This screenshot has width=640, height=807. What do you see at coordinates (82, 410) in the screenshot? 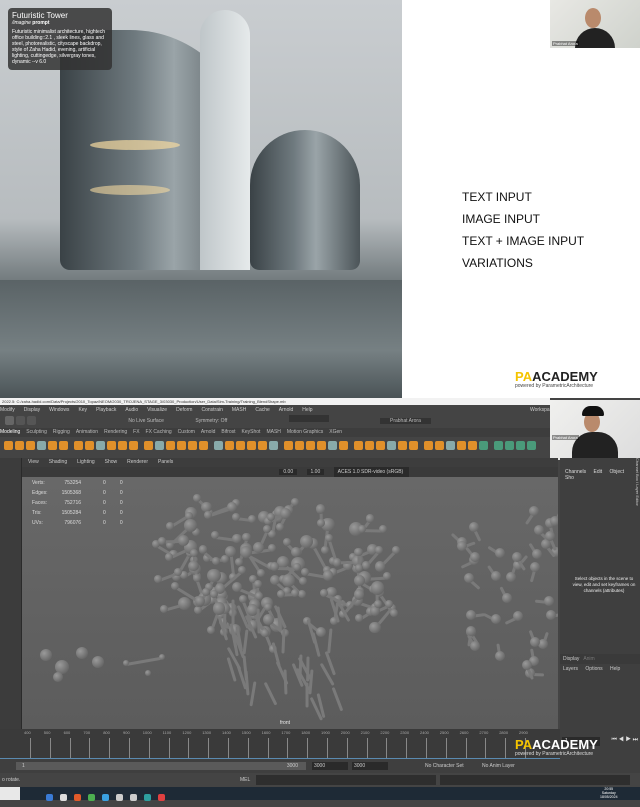
I see `menu-key: Key` at bounding box center [82, 410].